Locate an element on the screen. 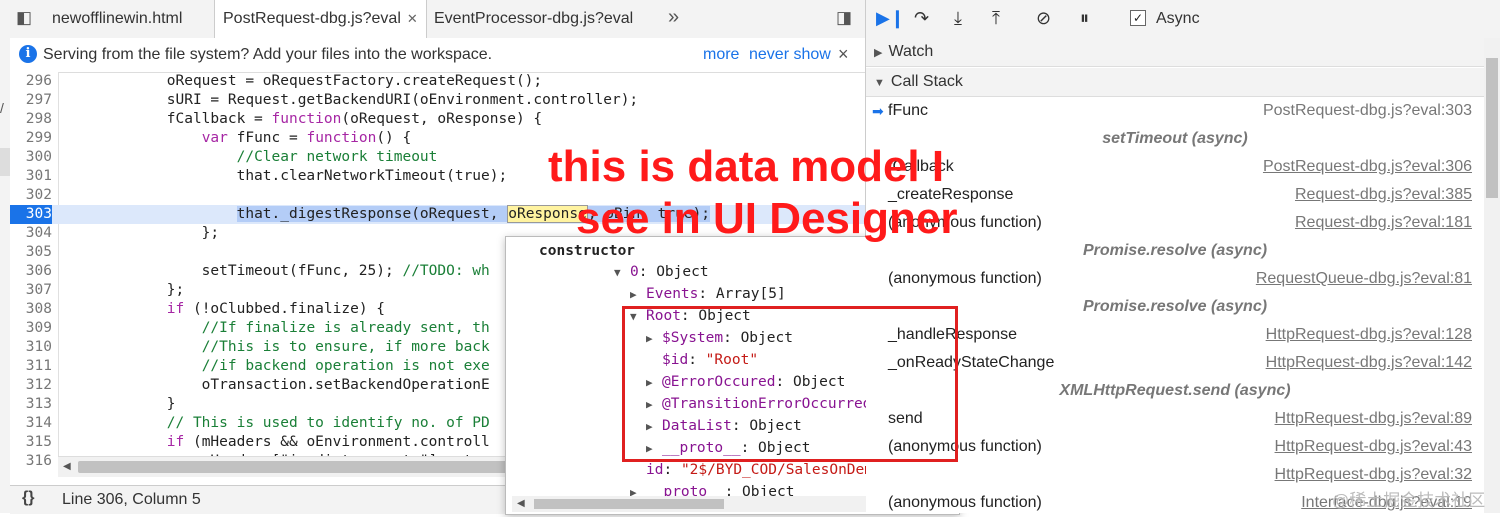 The height and width of the screenshot is (517, 1500). inspector-property-row: ▶ Events: Array[5] is located at coordinates (708, 294).